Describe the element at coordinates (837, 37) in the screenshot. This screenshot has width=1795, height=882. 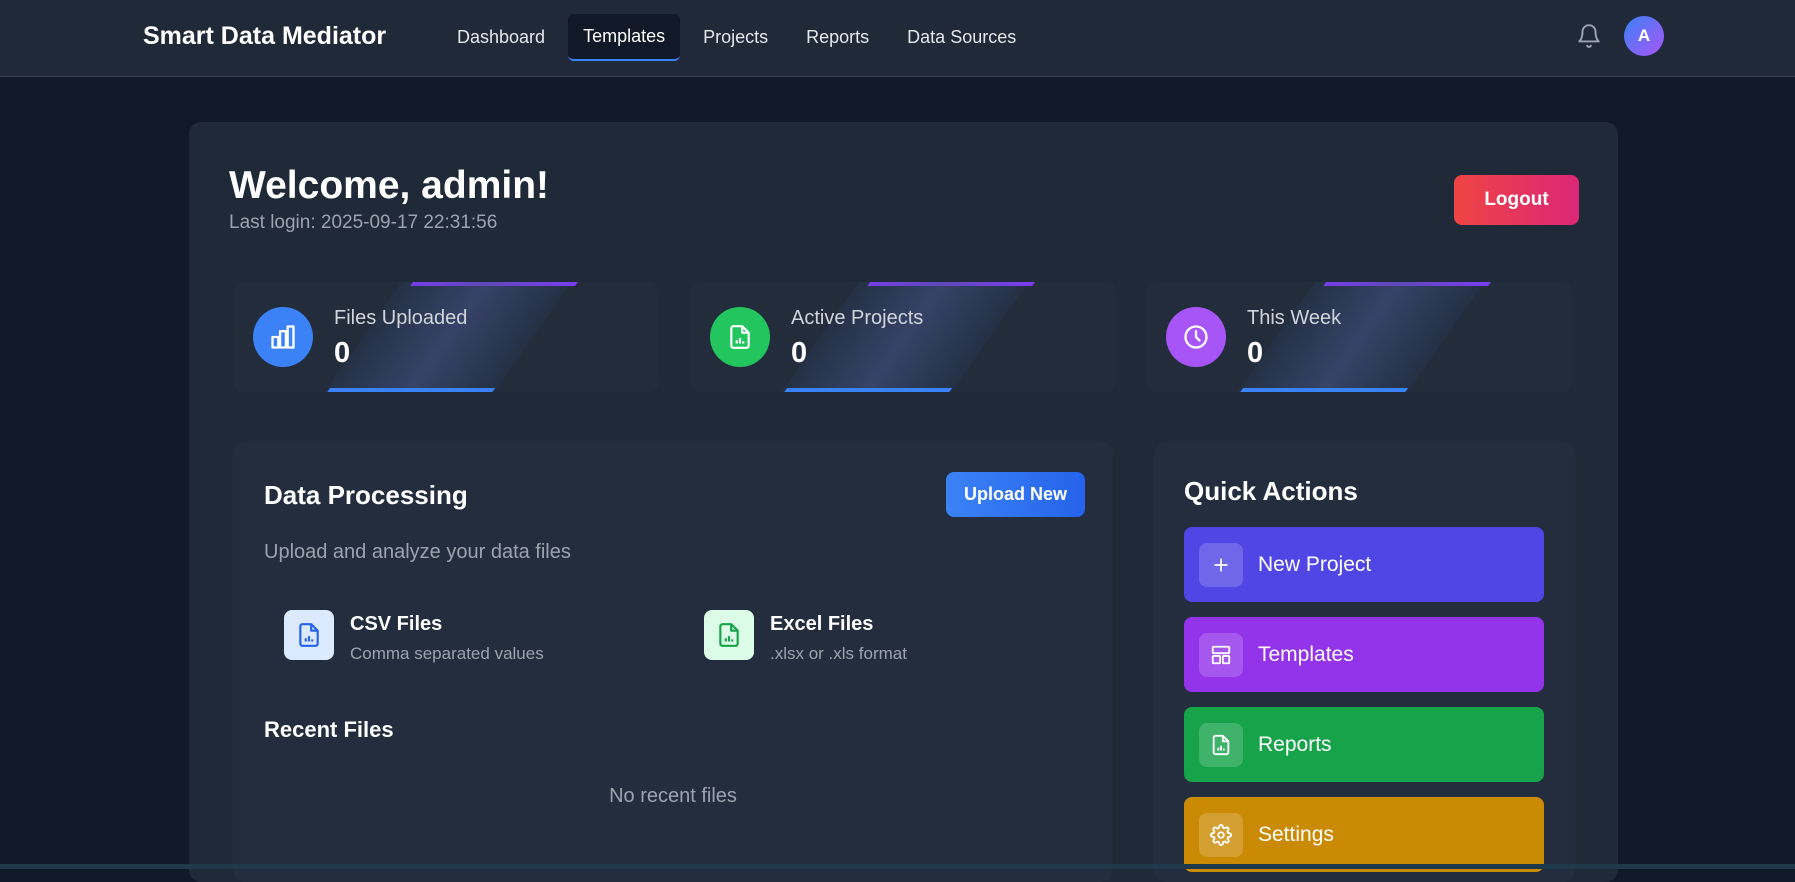
I see `nav-reports: Reports` at that location.